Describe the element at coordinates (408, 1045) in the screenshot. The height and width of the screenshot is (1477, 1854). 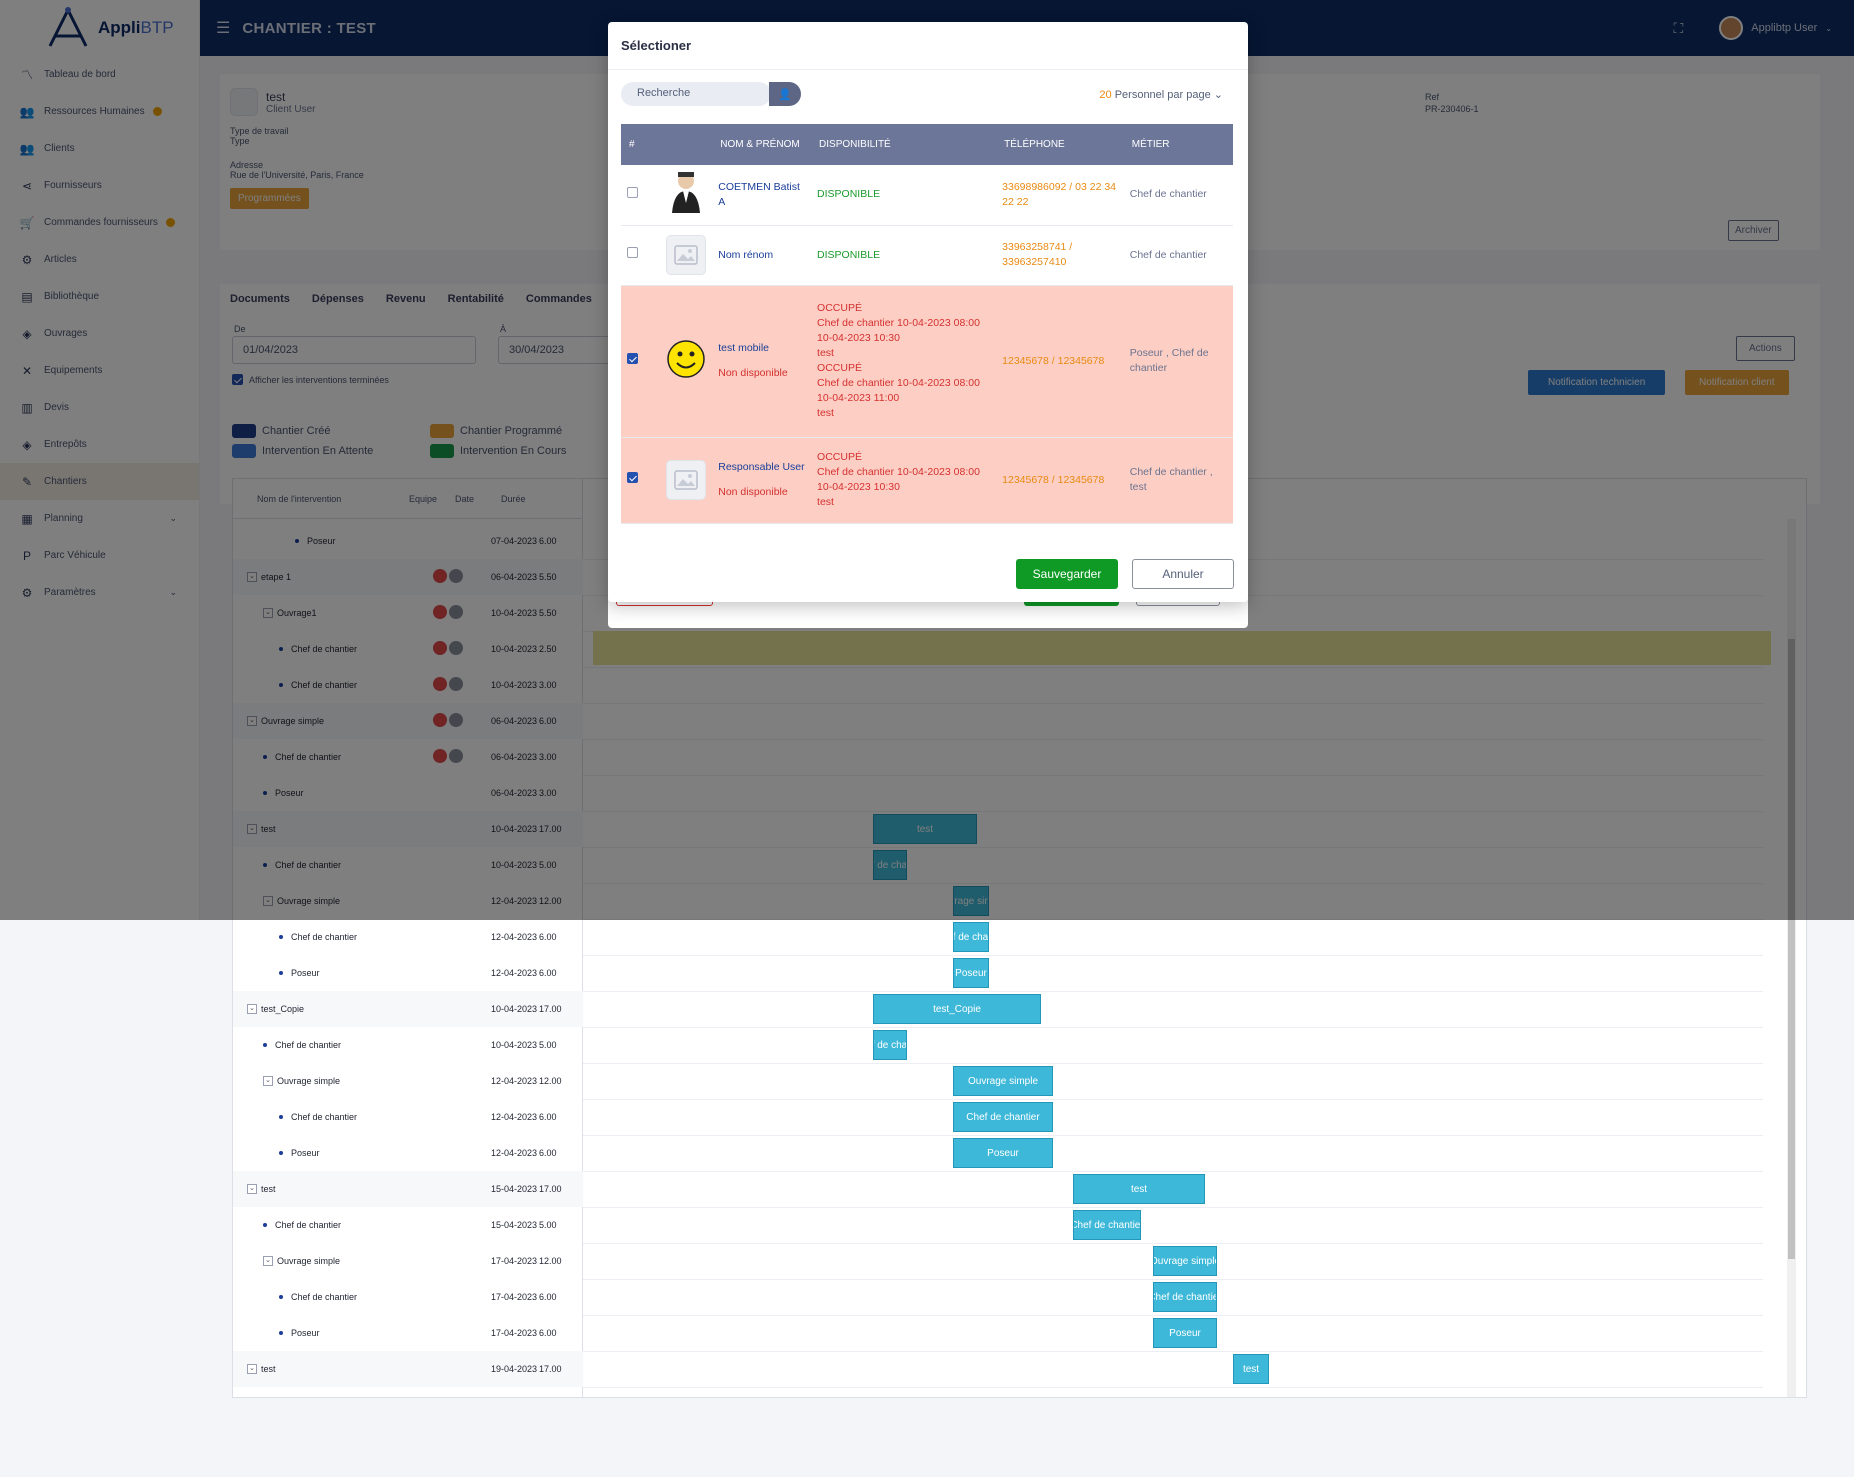
I see `gantt-row: Chef de chantier 10-04-20235.00` at that location.